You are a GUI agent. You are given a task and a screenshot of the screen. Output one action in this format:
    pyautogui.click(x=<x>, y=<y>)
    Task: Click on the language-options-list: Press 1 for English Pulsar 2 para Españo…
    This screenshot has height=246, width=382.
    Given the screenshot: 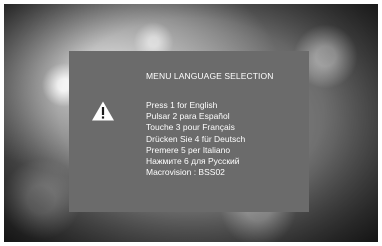 What is the action you would take?
    pyautogui.click(x=195, y=139)
    